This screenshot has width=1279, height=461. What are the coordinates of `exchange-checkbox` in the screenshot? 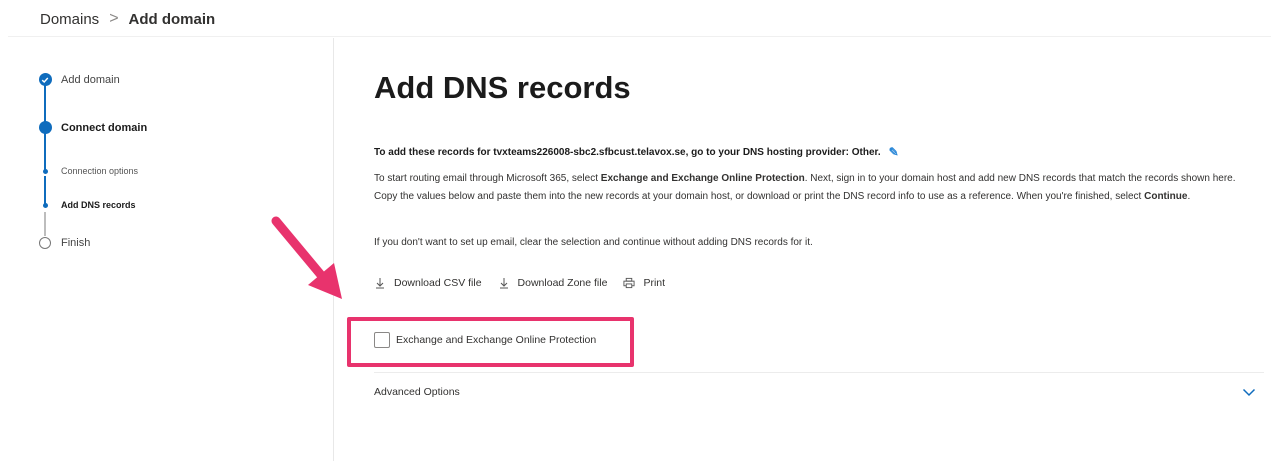 It's located at (382, 340).